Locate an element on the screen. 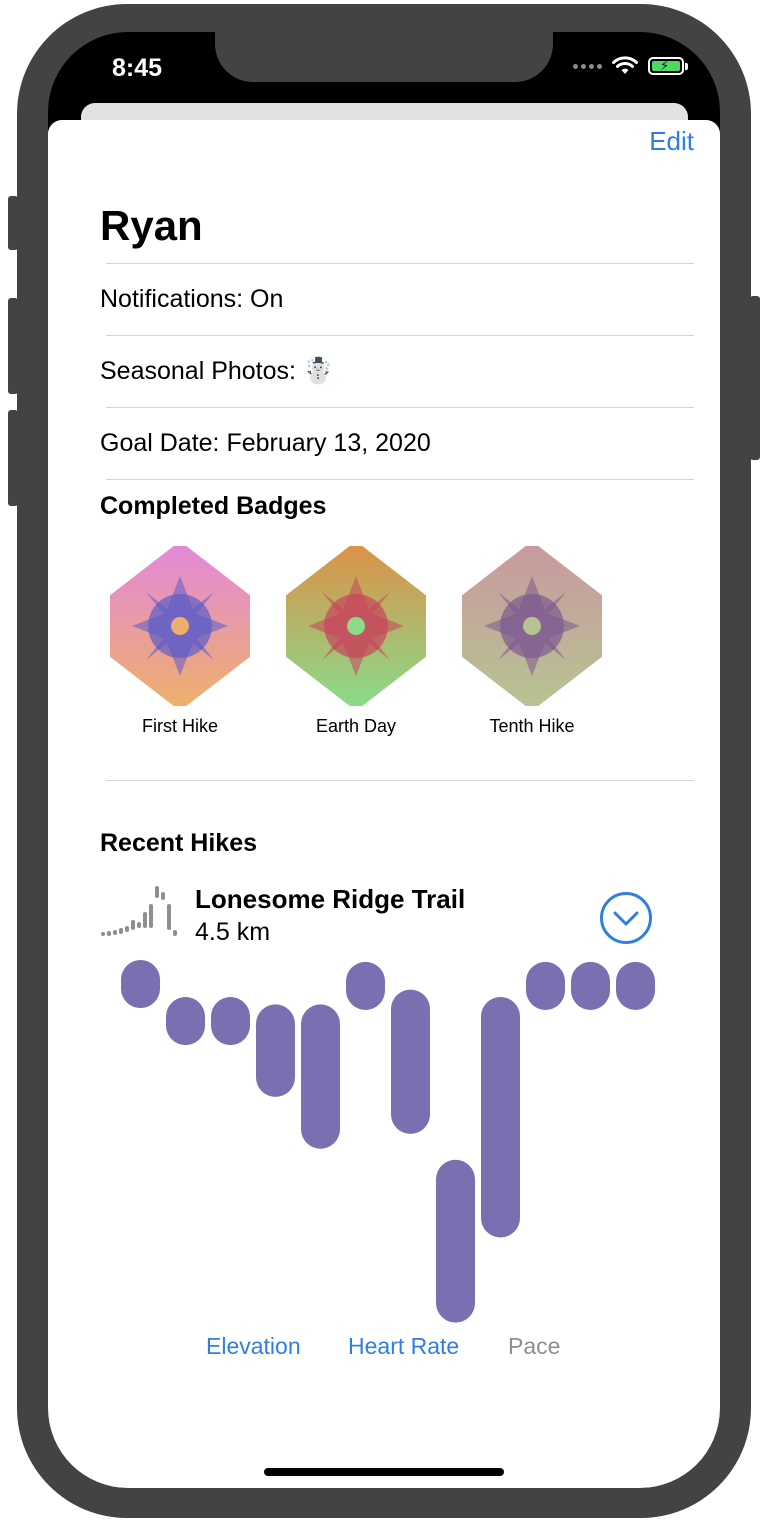 The width and height of the screenshot is (768, 1522). badge-label: Tenth Hike is located at coordinates (532, 726).